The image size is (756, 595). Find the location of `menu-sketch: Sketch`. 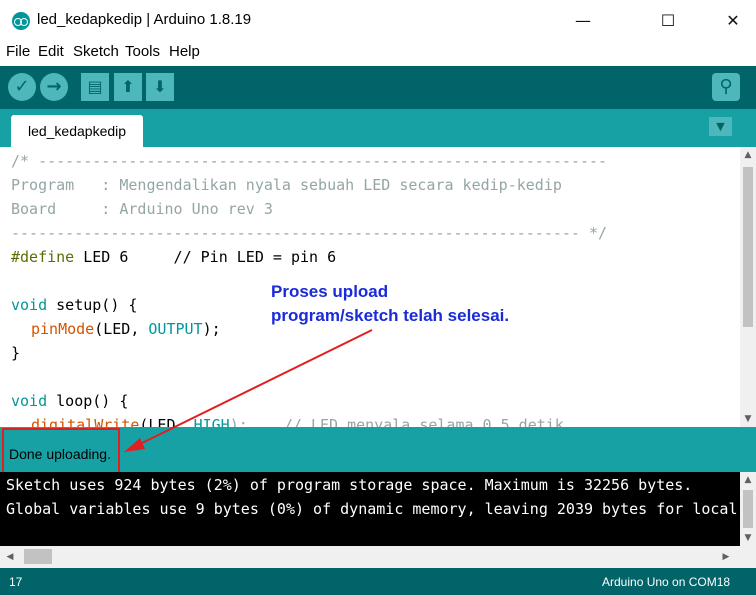

menu-sketch: Sketch is located at coordinates (96, 51).